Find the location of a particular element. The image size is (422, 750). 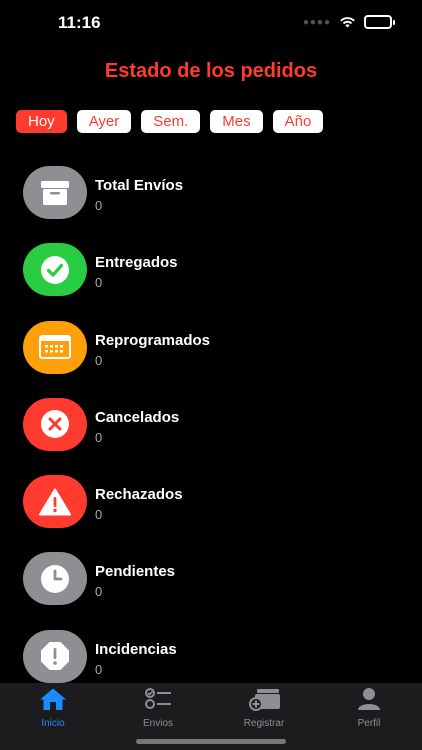

archive-box-icon is located at coordinates (55, 192).